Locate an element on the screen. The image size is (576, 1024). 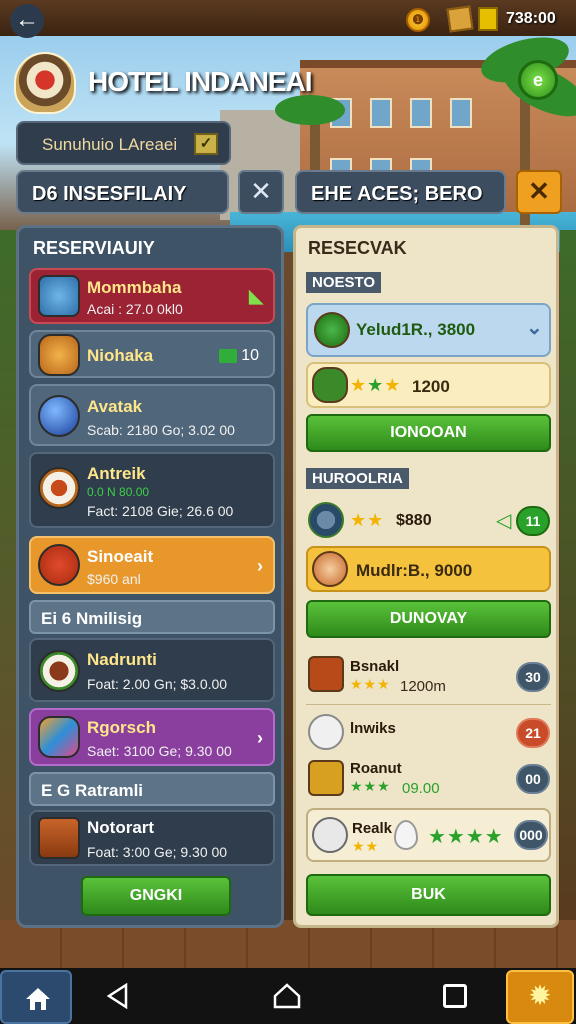
check-icon: ✓ is located at coordinates (206, 144).